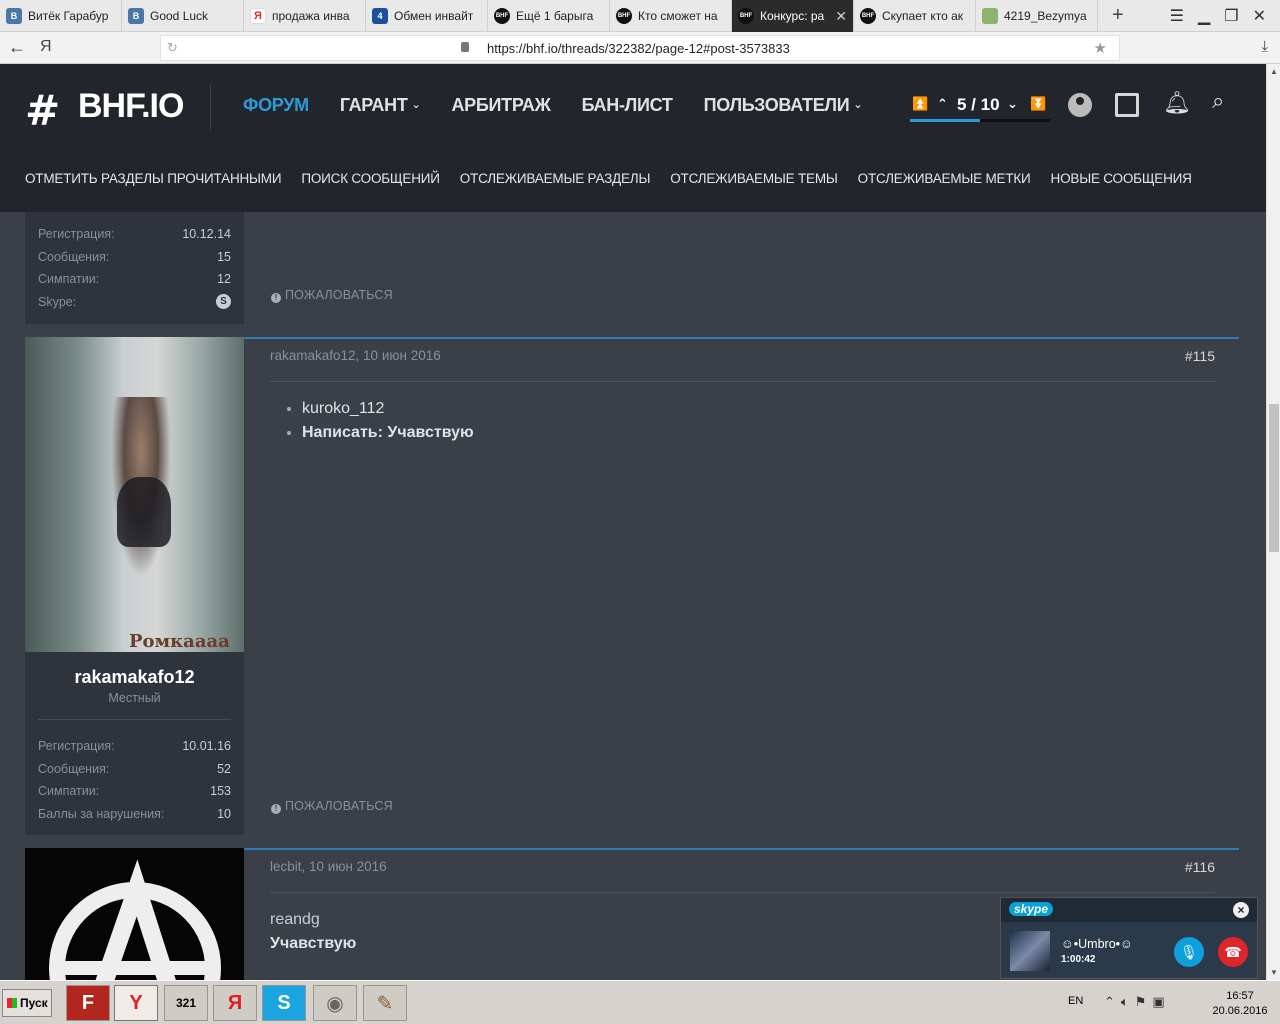  What do you see at coordinates (1204, 16) in the screenshot?
I see `minimize-icon: ▁` at bounding box center [1204, 16].